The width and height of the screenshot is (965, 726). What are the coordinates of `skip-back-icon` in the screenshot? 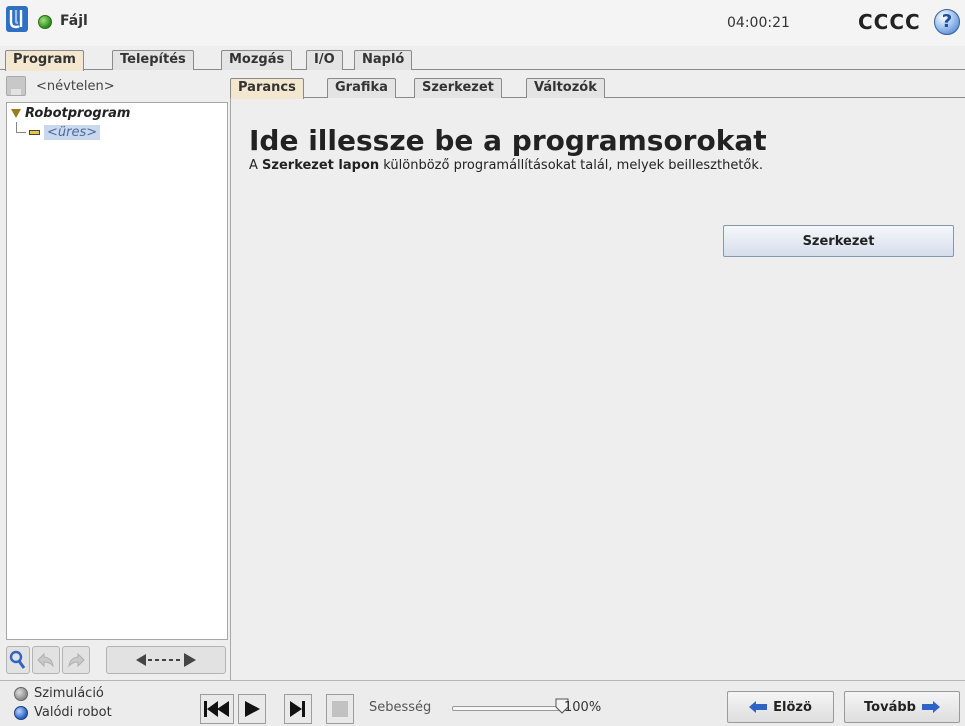 It's located at (216, 709).